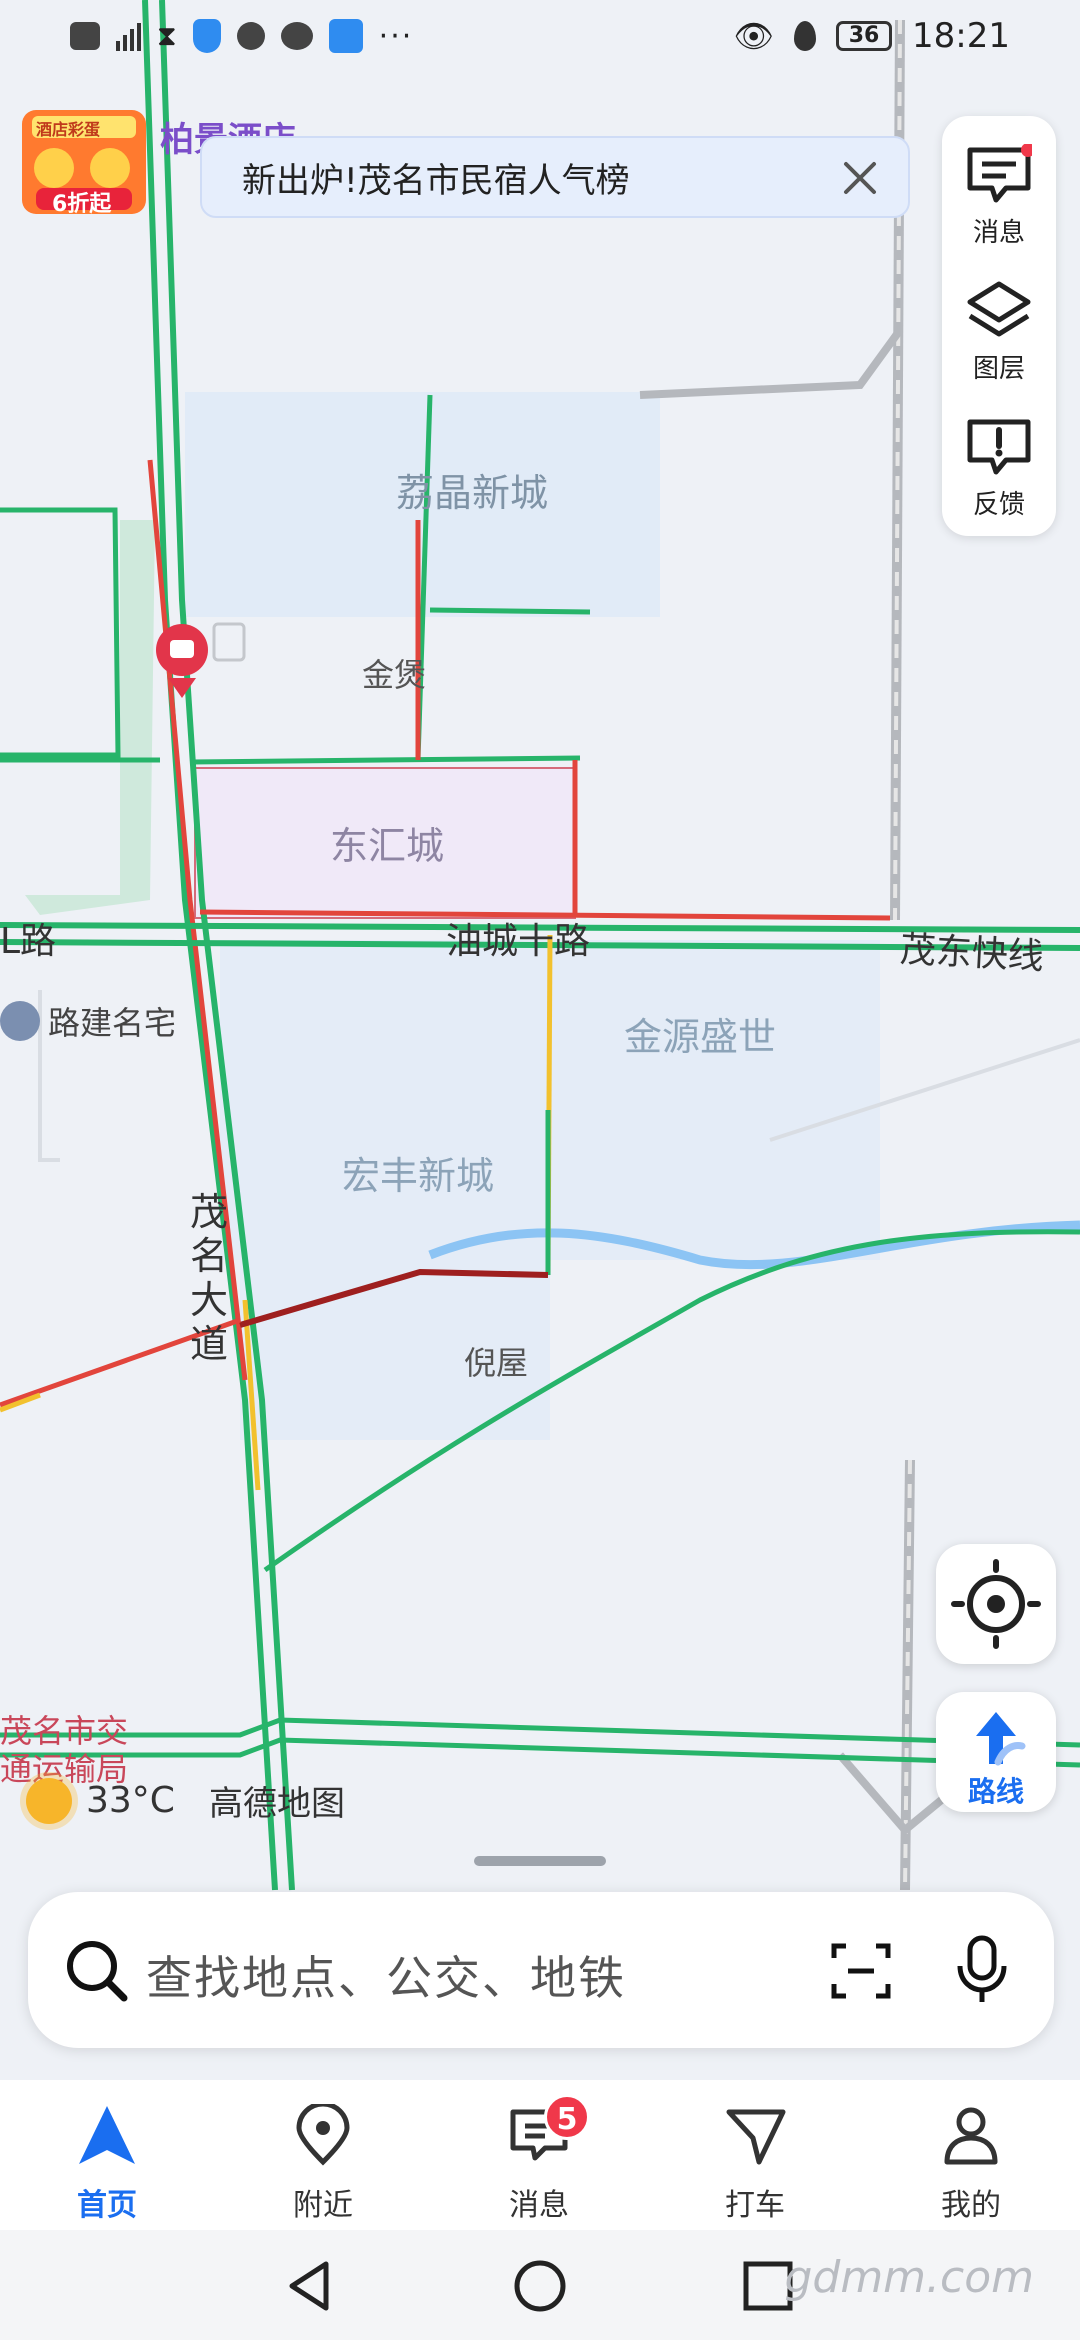  What do you see at coordinates (995, 1791) in the screenshot?
I see `route-label: 路线` at bounding box center [995, 1791].